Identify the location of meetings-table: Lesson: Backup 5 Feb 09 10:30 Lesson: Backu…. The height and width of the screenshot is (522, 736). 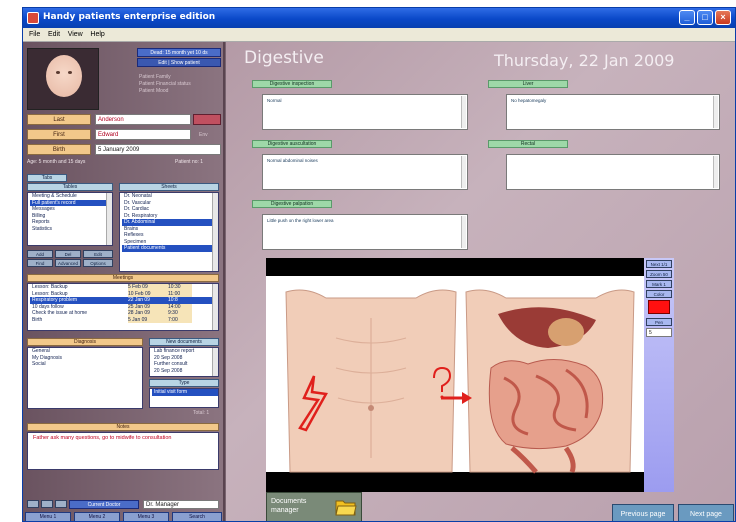
(123, 307).